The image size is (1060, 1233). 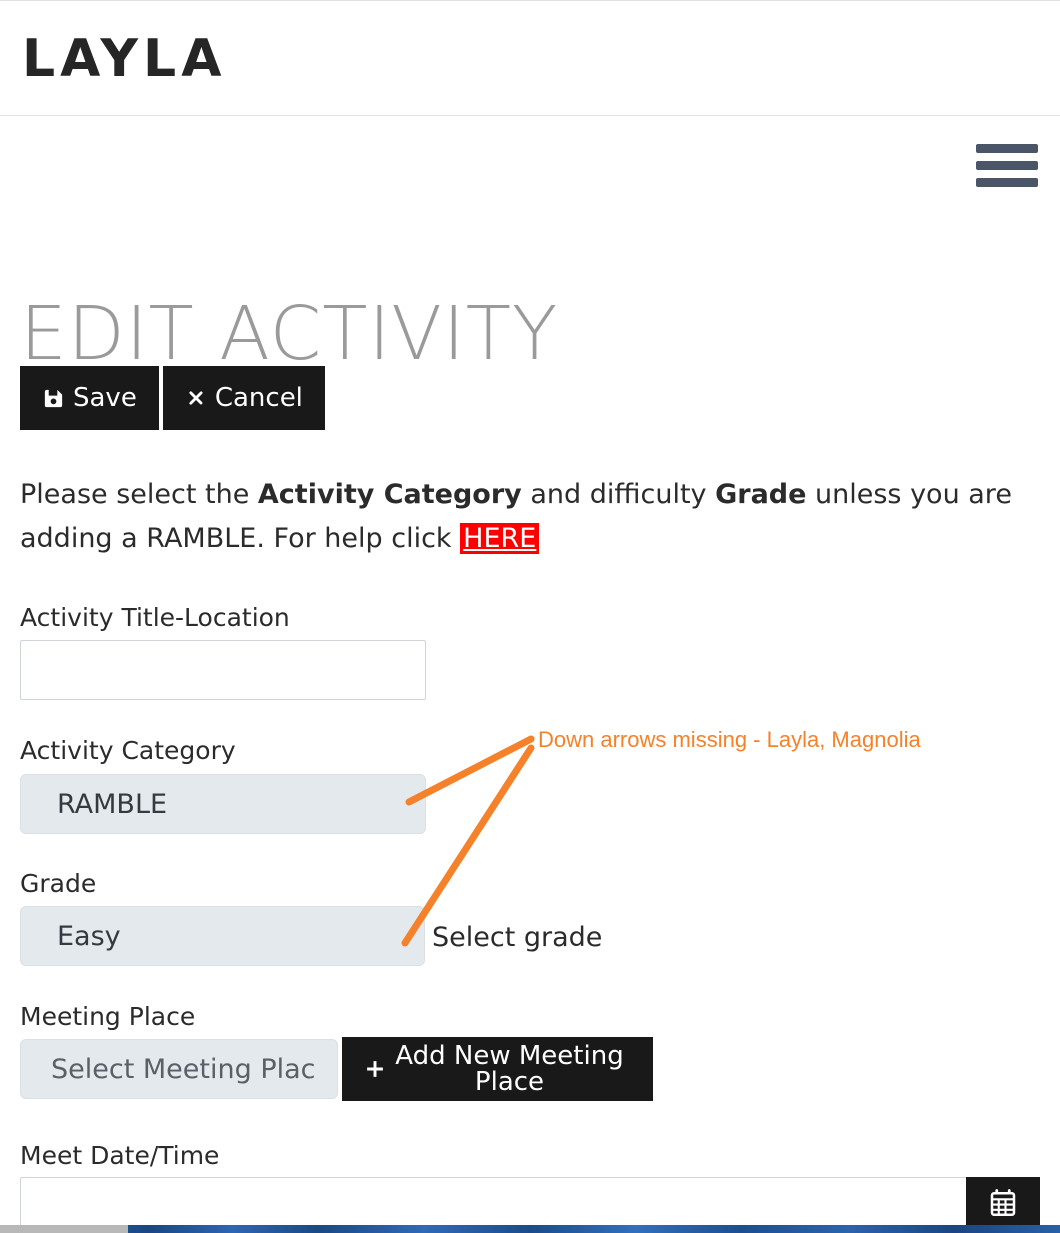 What do you see at coordinates (761, 494) in the screenshot?
I see `instructions-bold-grade: Grade` at bounding box center [761, 494].